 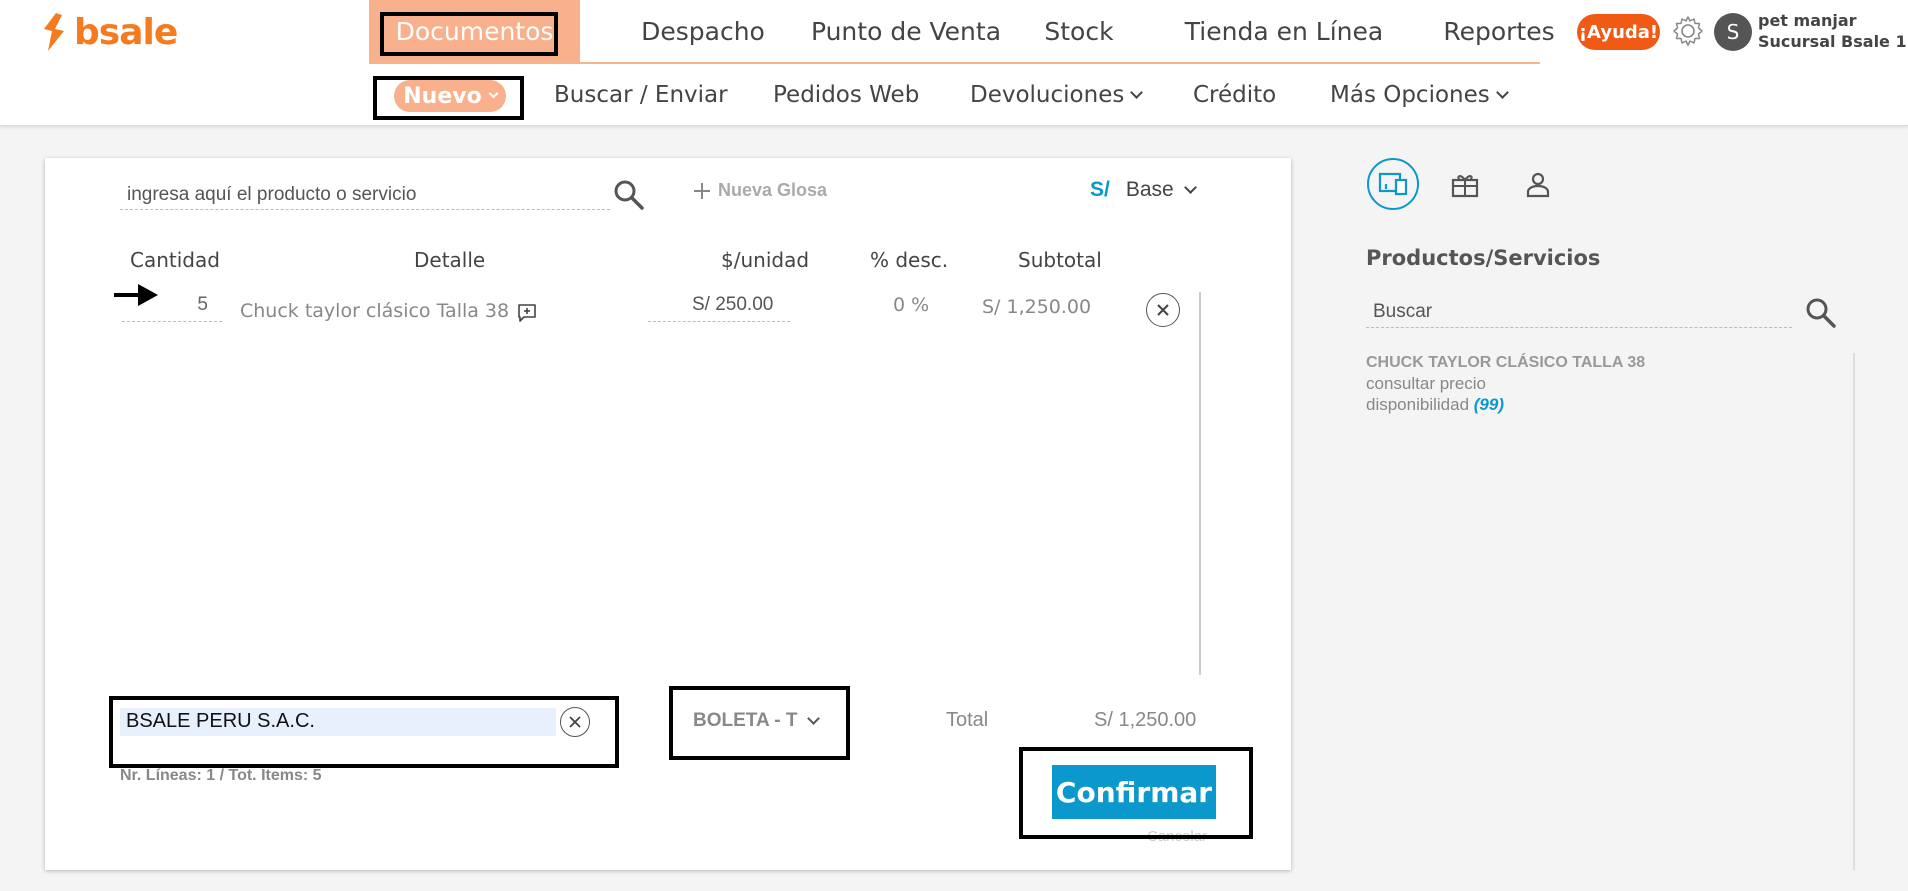 What do you see at coordinates (221, 775) in the screenshot?
I see `line-summary: Nr. Líneas: 1 / Tot. Items: 5` at bounding box center [221, 775].